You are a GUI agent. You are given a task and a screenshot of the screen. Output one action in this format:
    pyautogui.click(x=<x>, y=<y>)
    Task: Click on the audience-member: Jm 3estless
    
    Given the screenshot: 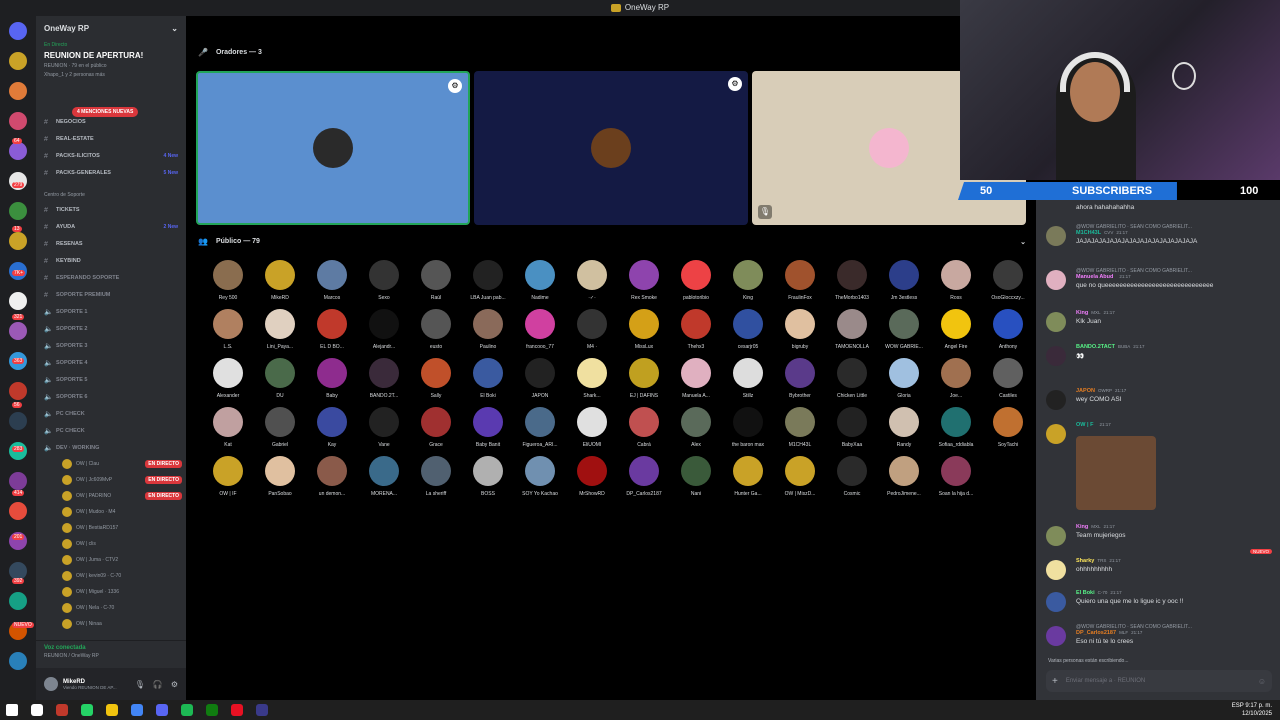 What is the action you would take?
    pyautogui.click(x=904, y=280)
    